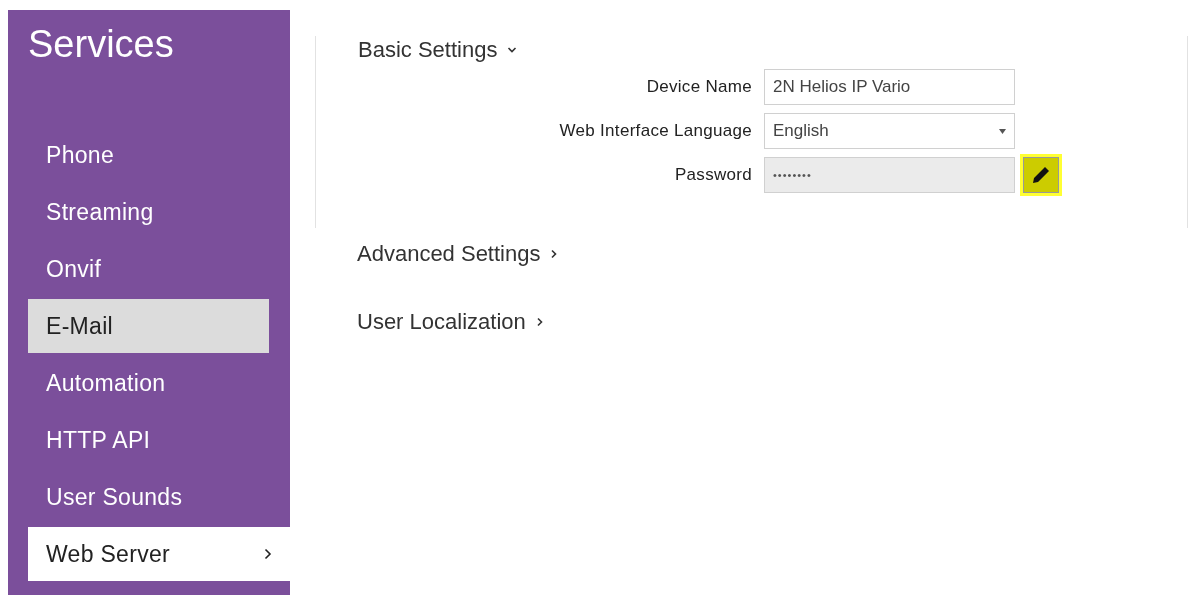 Image resolution: width=1196 pixels, height=595 pixels. Describe the element at coordinates (148, 383) in the screenshot. I see `sidebar-item: Automation` at that location.